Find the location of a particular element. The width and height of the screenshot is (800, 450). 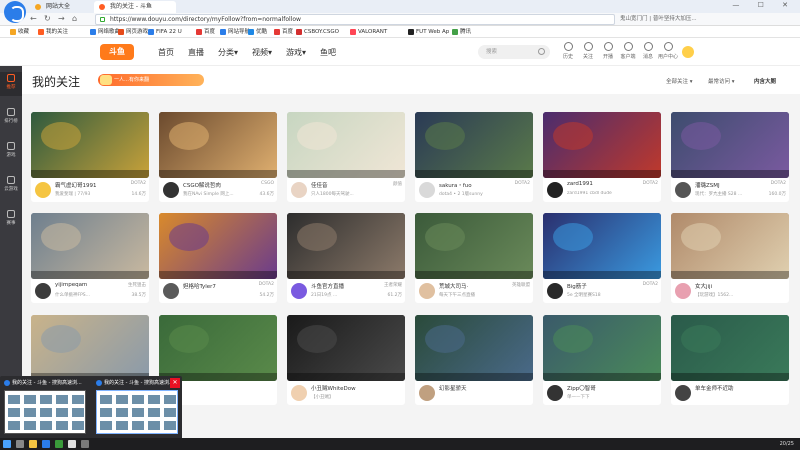

sidebar-item-rank: 排行榜 is located at coordinates (11, 118).